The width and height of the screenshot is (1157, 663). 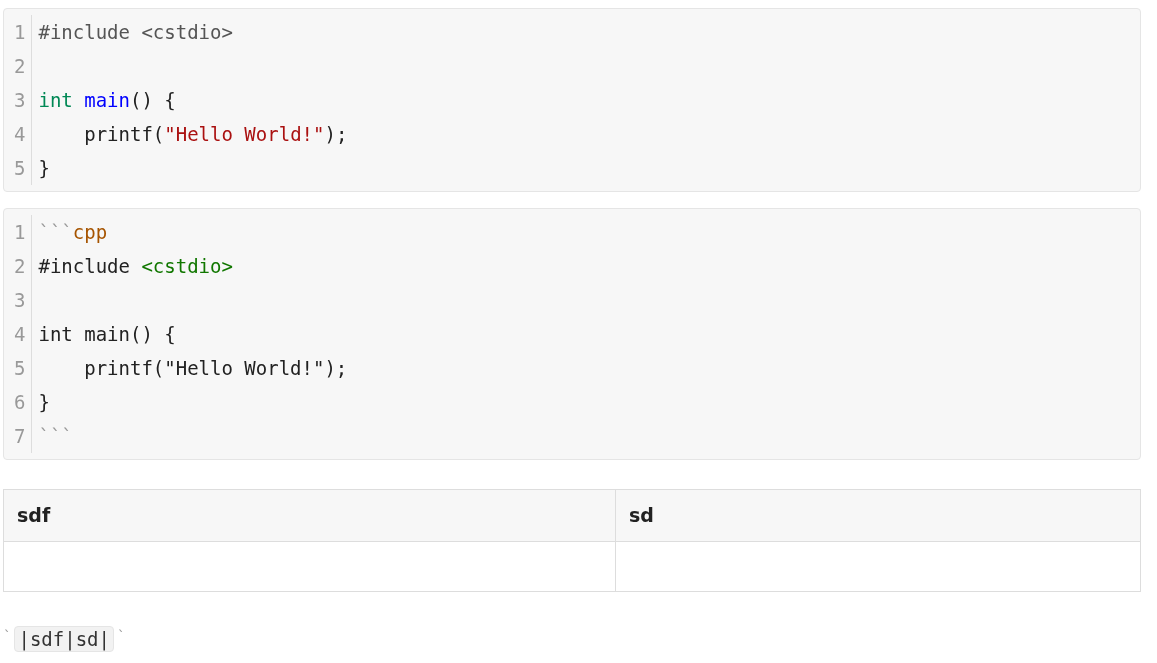 What do you see at coordinates (20, 436) in the screenshot?
I see `line-number: 7` at bounding box center [20, 436].